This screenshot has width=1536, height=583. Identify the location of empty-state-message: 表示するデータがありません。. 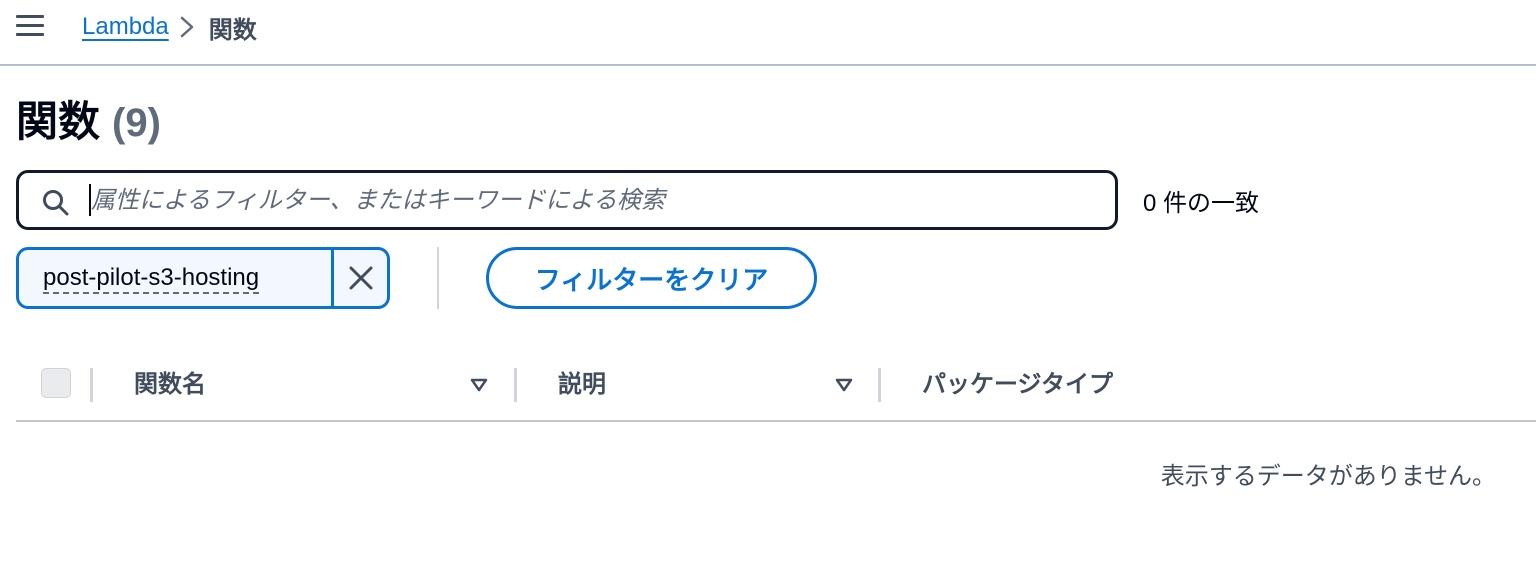
(1328, 476).